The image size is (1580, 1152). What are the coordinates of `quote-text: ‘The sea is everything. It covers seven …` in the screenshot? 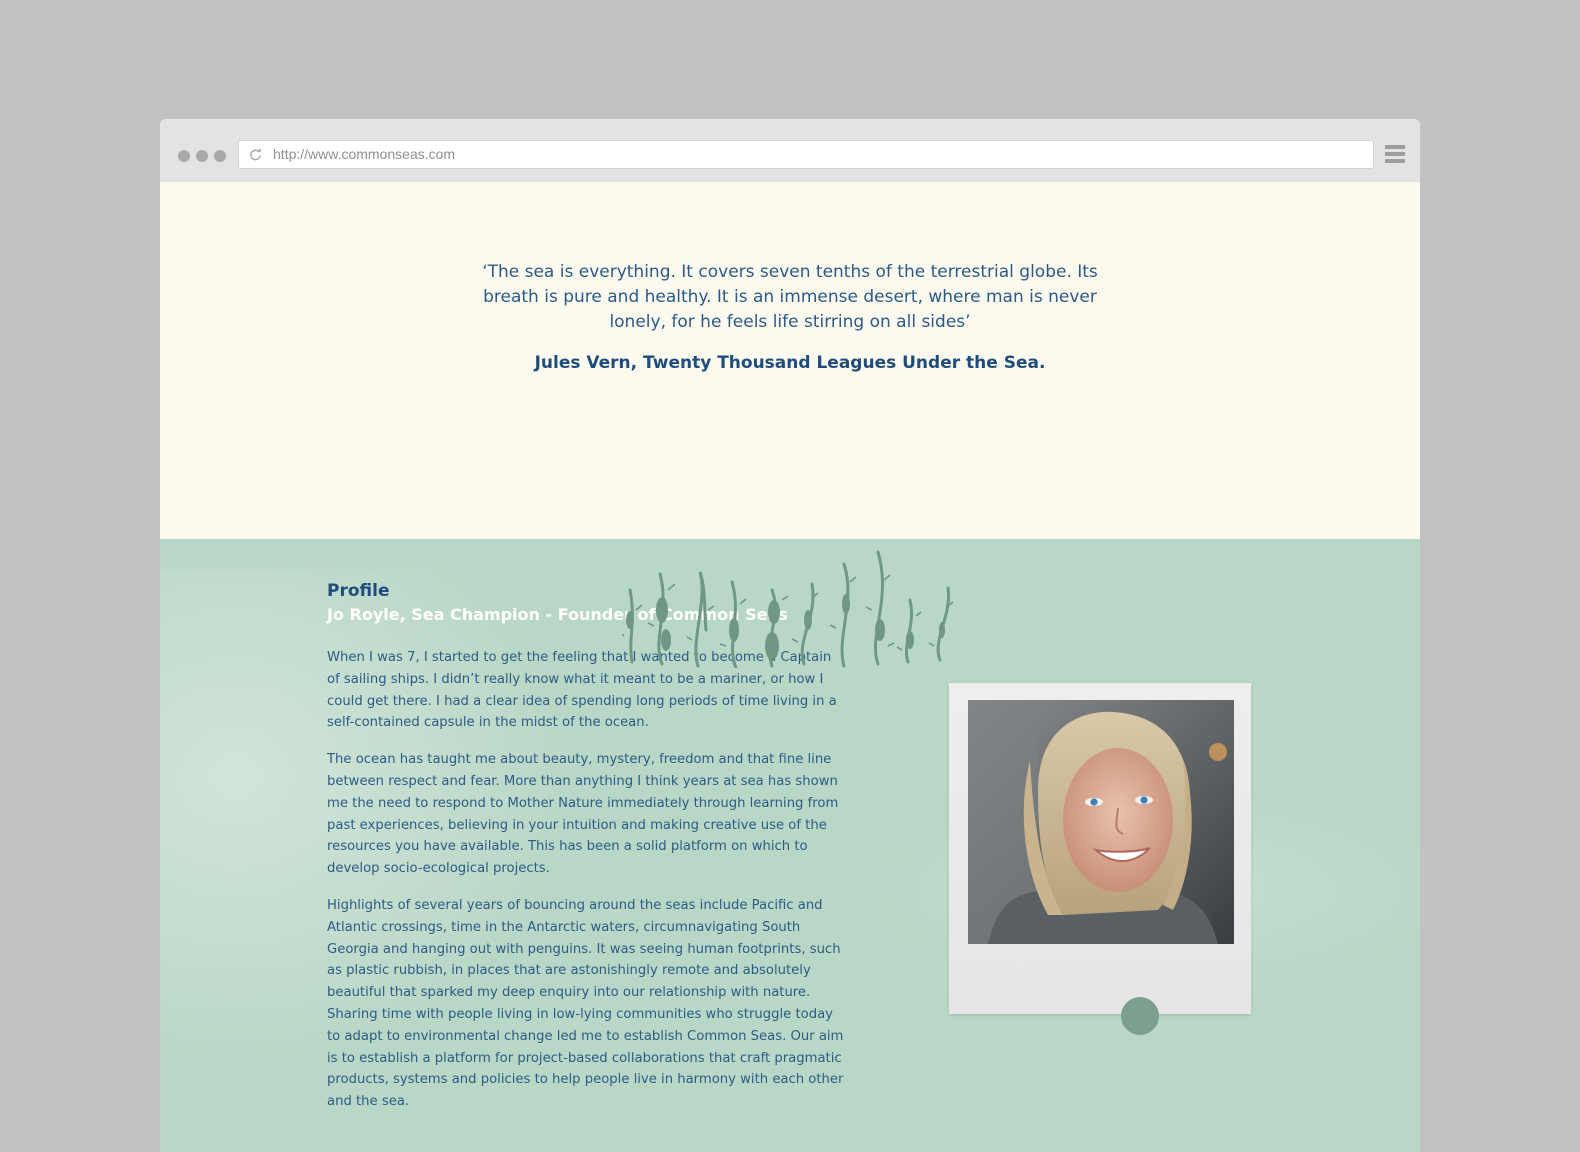 It's located at (790, 297).